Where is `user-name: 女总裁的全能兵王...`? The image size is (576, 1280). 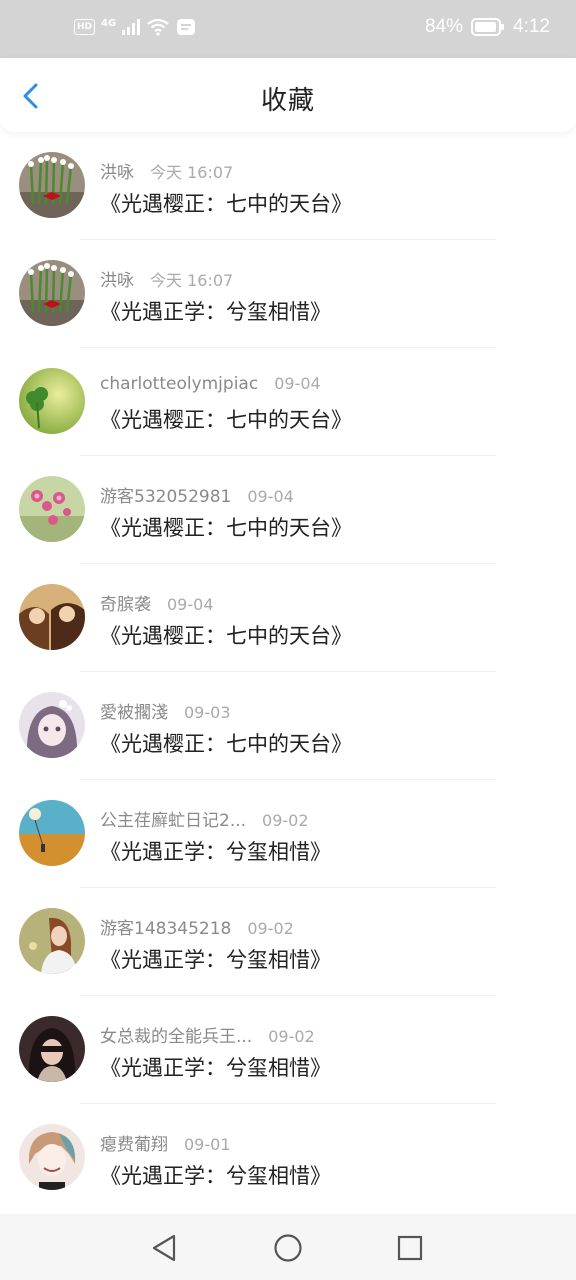 user-name: 女总裁的全能兵王... is located at coordinates (176, 1034).